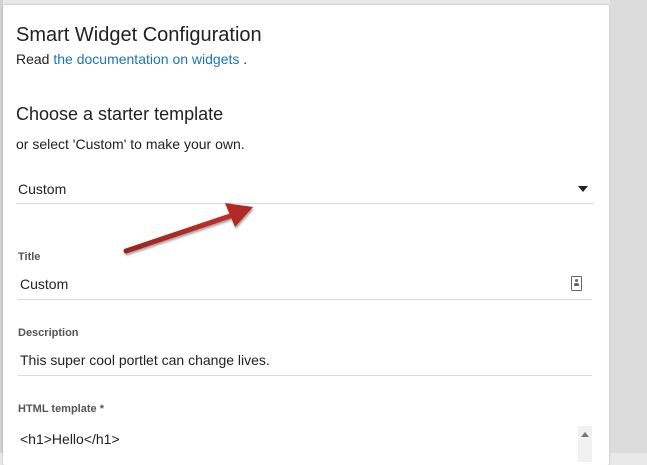  I want to click on page-title: Smart Widget Configuration, so click(139, 35).